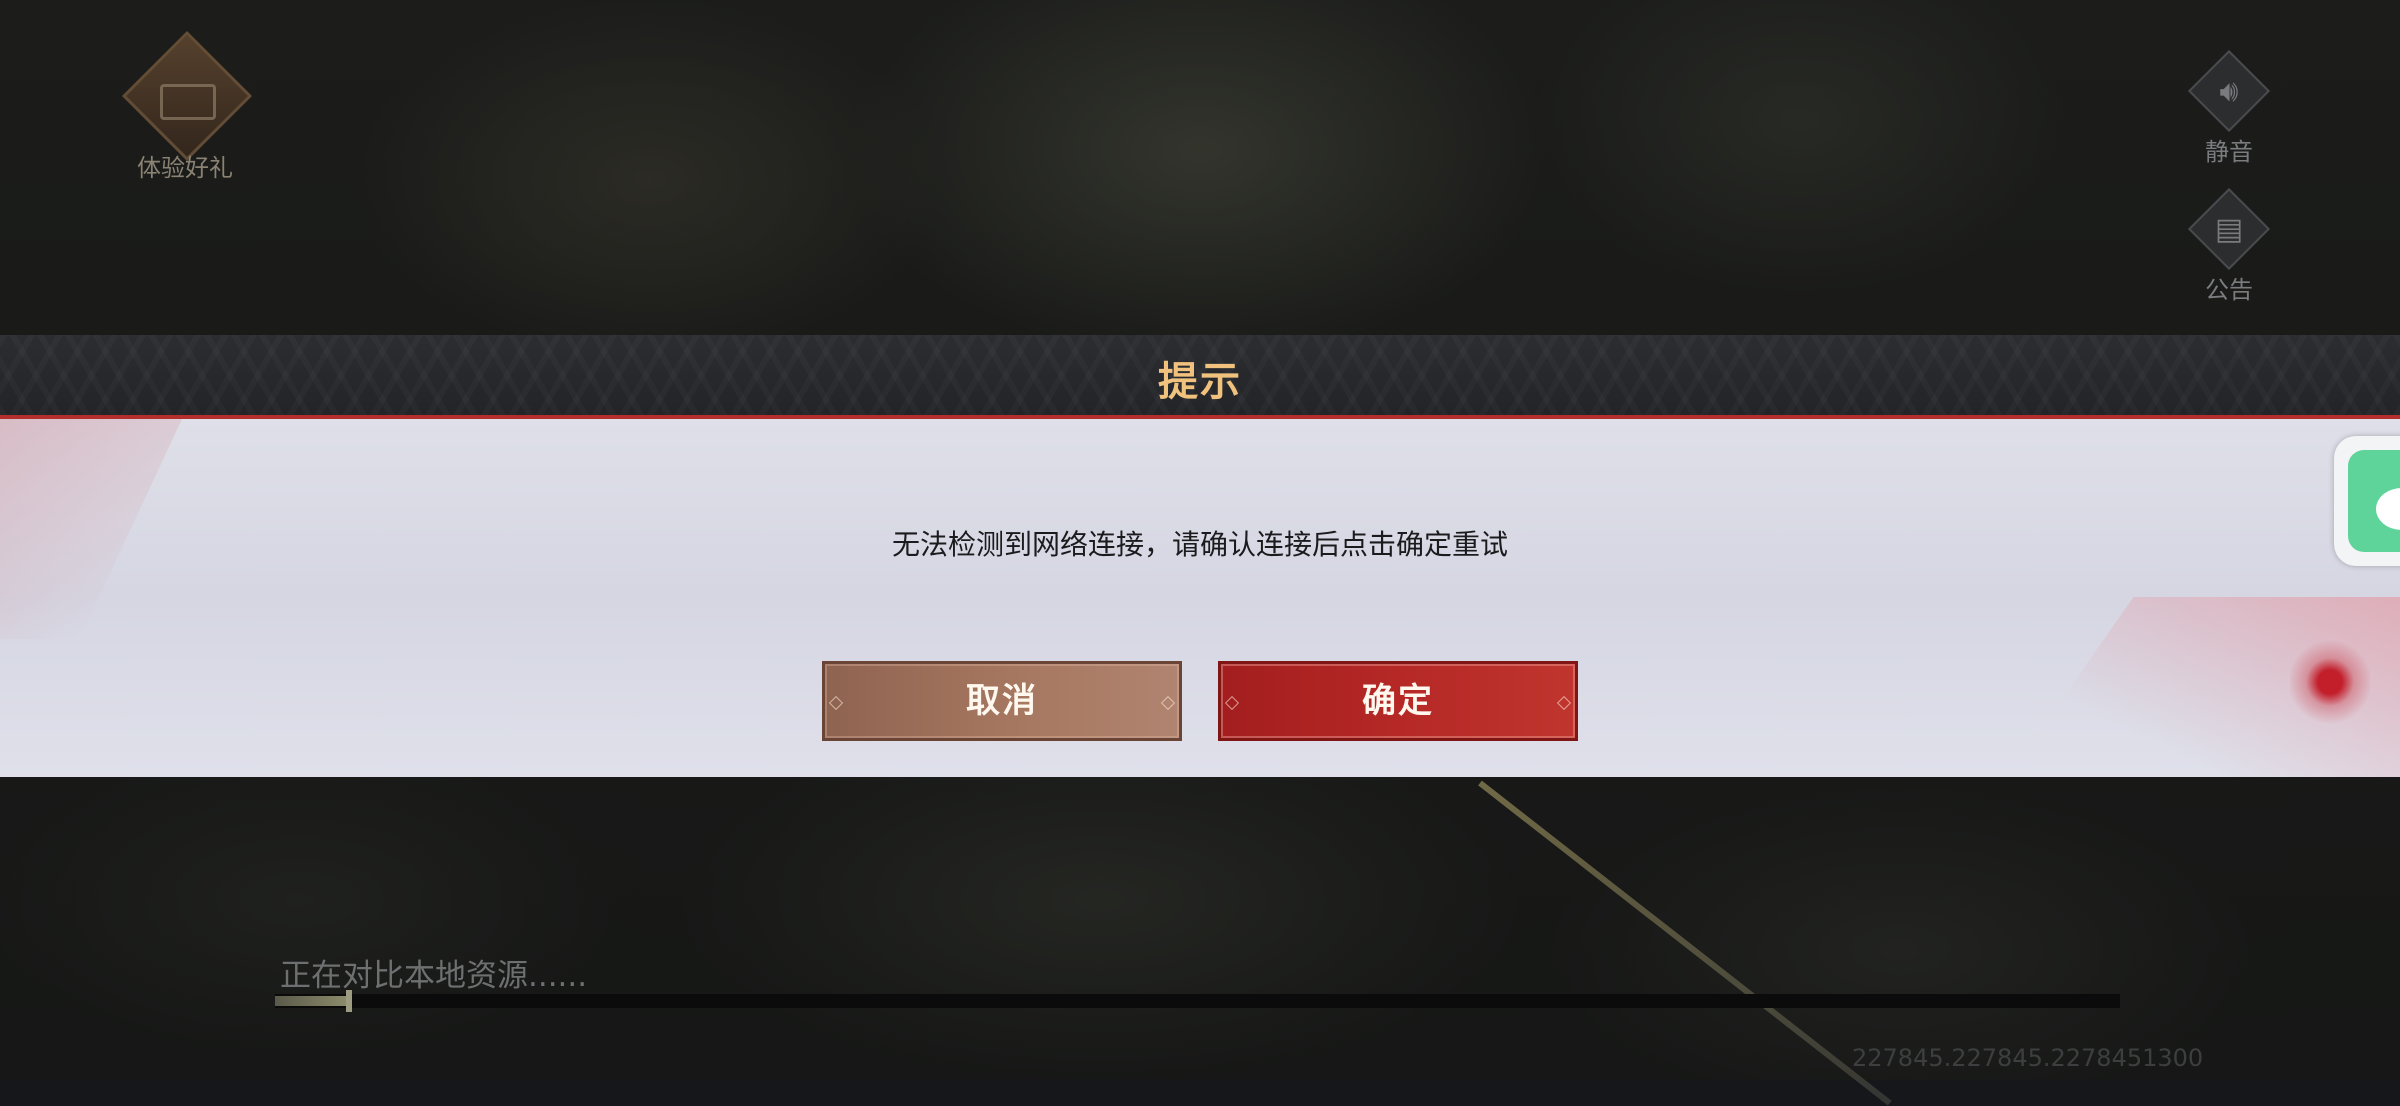  Describe the element at coordinates (348, 1001) in the screenshot. I see `progress-knob` at that location.